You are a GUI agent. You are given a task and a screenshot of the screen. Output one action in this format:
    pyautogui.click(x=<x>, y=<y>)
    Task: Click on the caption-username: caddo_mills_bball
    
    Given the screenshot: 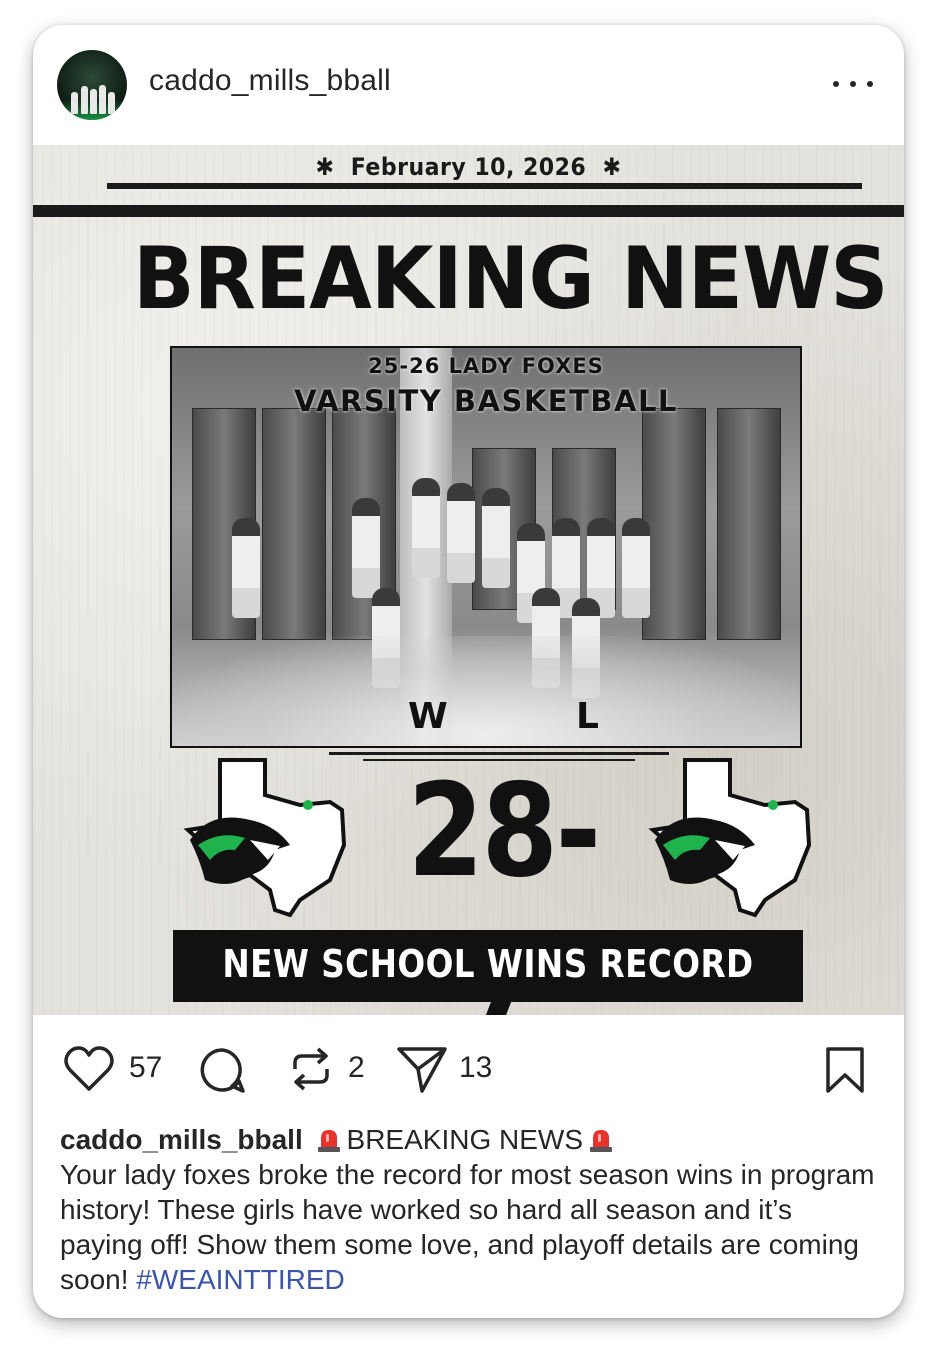 What is the action you would take?
    pyautogui.click(x=181, y=1139)
    